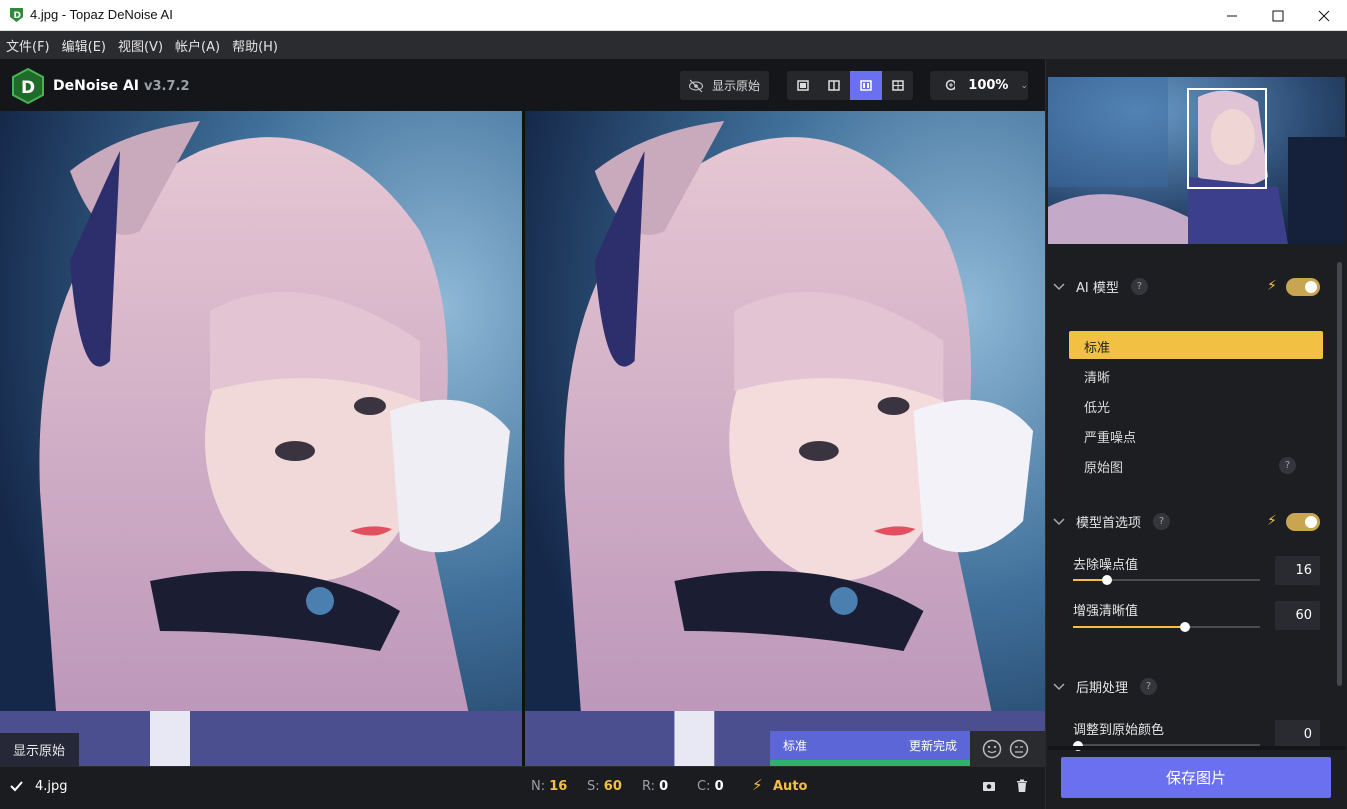 Image resolution: width=1347 pixels, height=809 pixels. What do you see at coordinates (932, 746) in the screenshot?
I see `status-text: 更新完成` at bounding box center [932, 746].